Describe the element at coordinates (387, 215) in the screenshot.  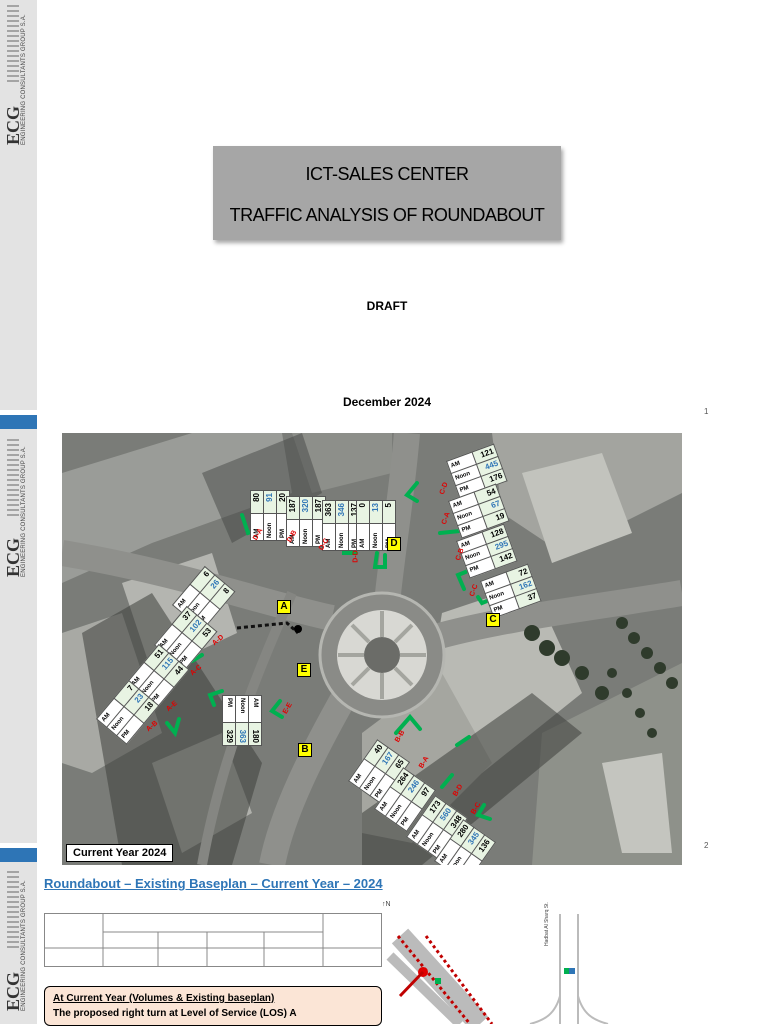
I see `title-line-2: TRAFFIC ANALYSIS OF ROUNDABOUT` at that location.